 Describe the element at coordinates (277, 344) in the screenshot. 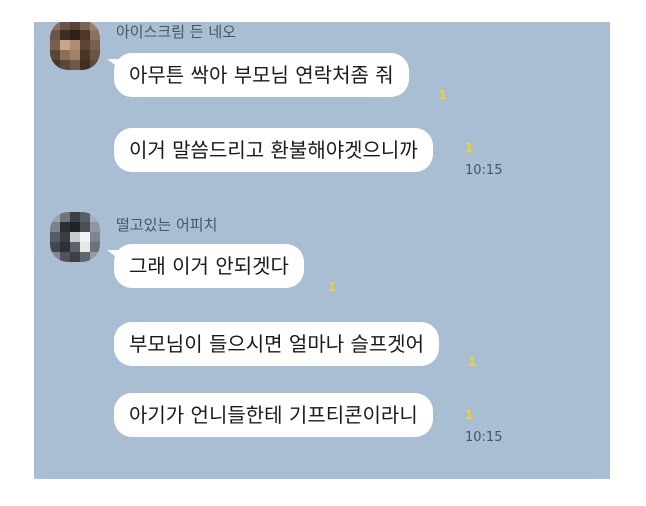

I see `message-bubble: 부모님이 들으시면 얼마나 슬프겟어` at that location.